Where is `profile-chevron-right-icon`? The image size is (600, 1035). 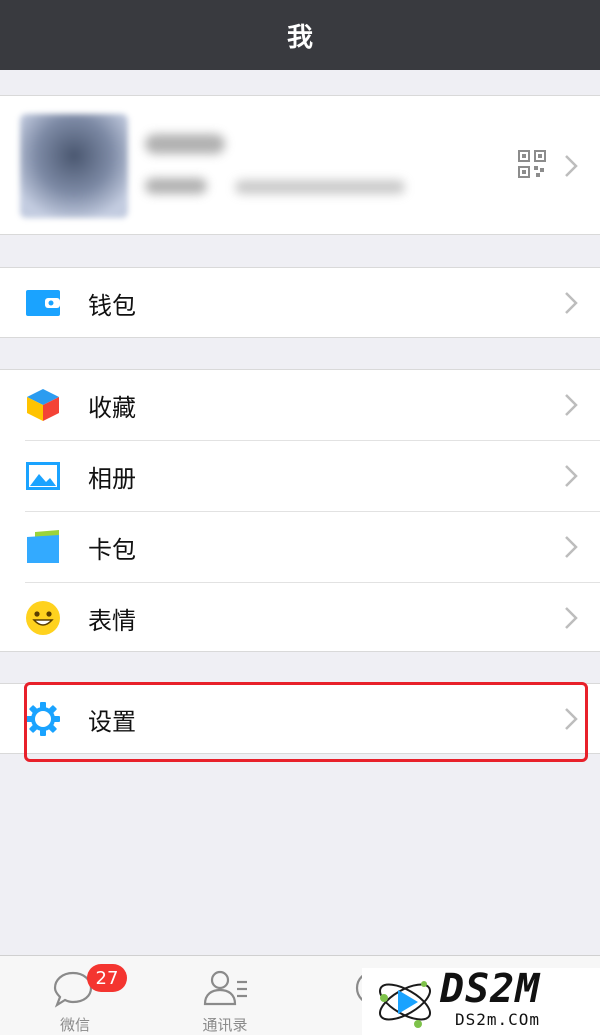 profile-chevron-right-icon is located at coordinates (571, 166).